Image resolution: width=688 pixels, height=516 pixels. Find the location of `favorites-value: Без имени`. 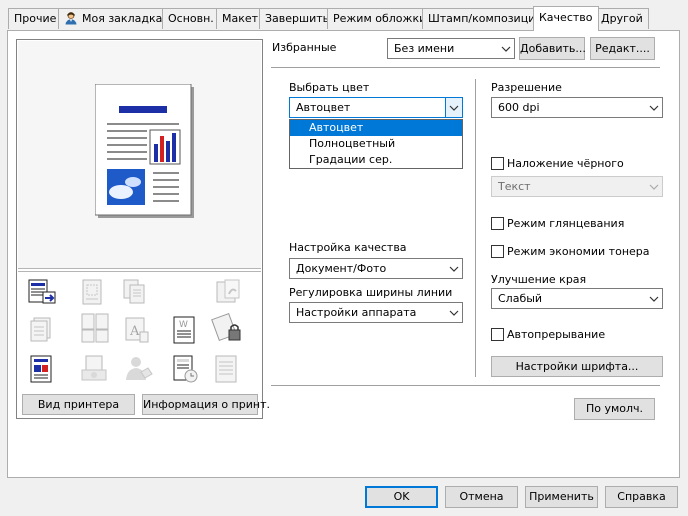

favorites-value: Без имени is located at coordinates (424, 48).